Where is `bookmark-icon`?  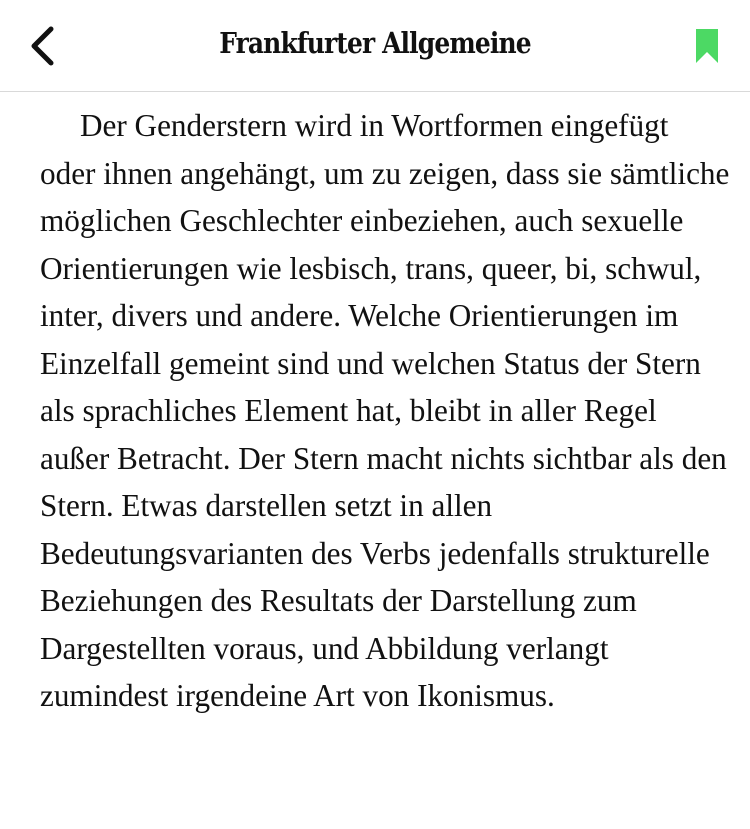 bookmark-icon is located at coordinates (707, 46).